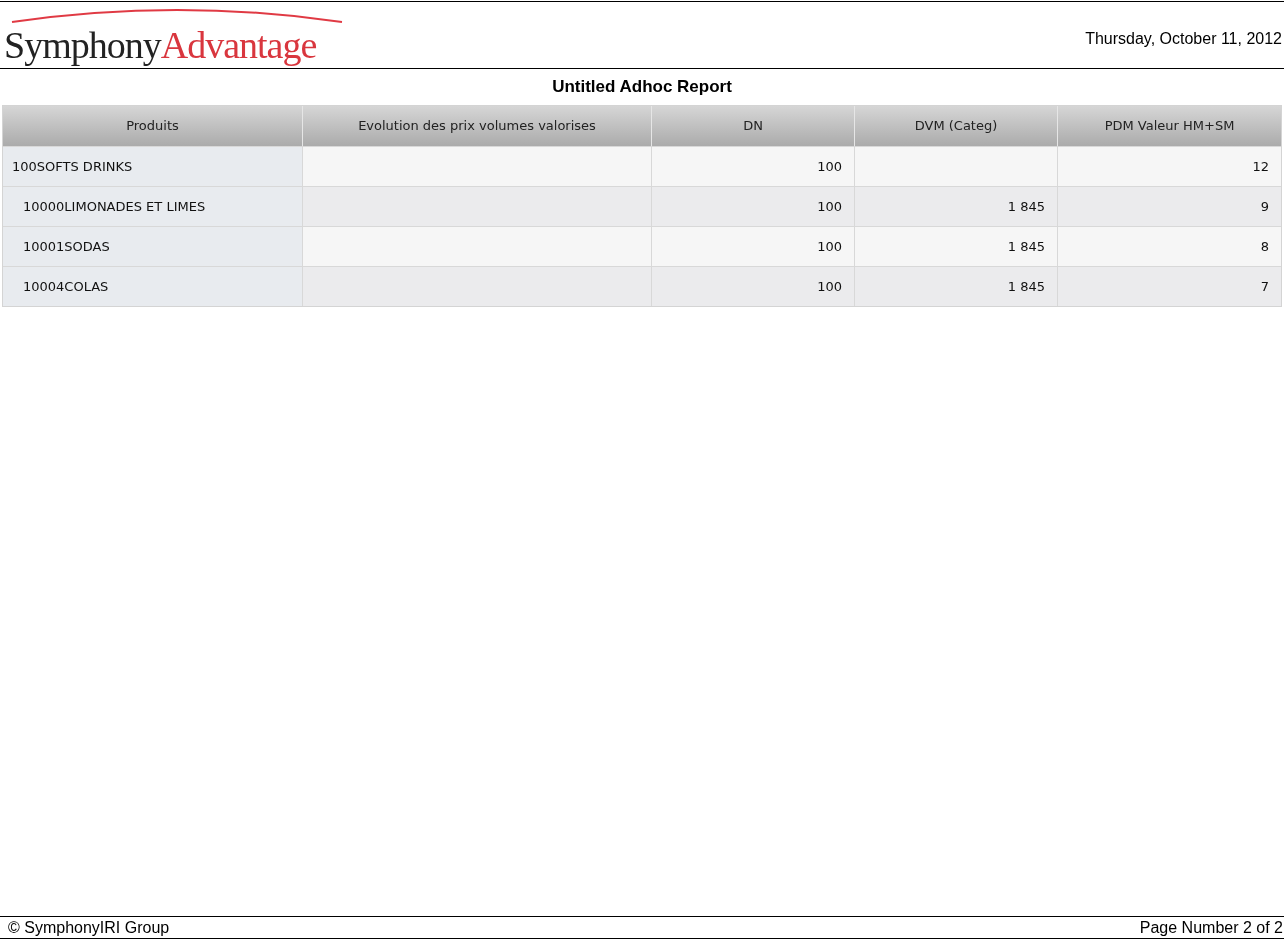 Image resolution: width=1284 pixels, height=946 pixels. What do you see at coordinates (1169, 206) in the screenshot?
I see `table-cell: 9` at bounding box center [1169, 206].